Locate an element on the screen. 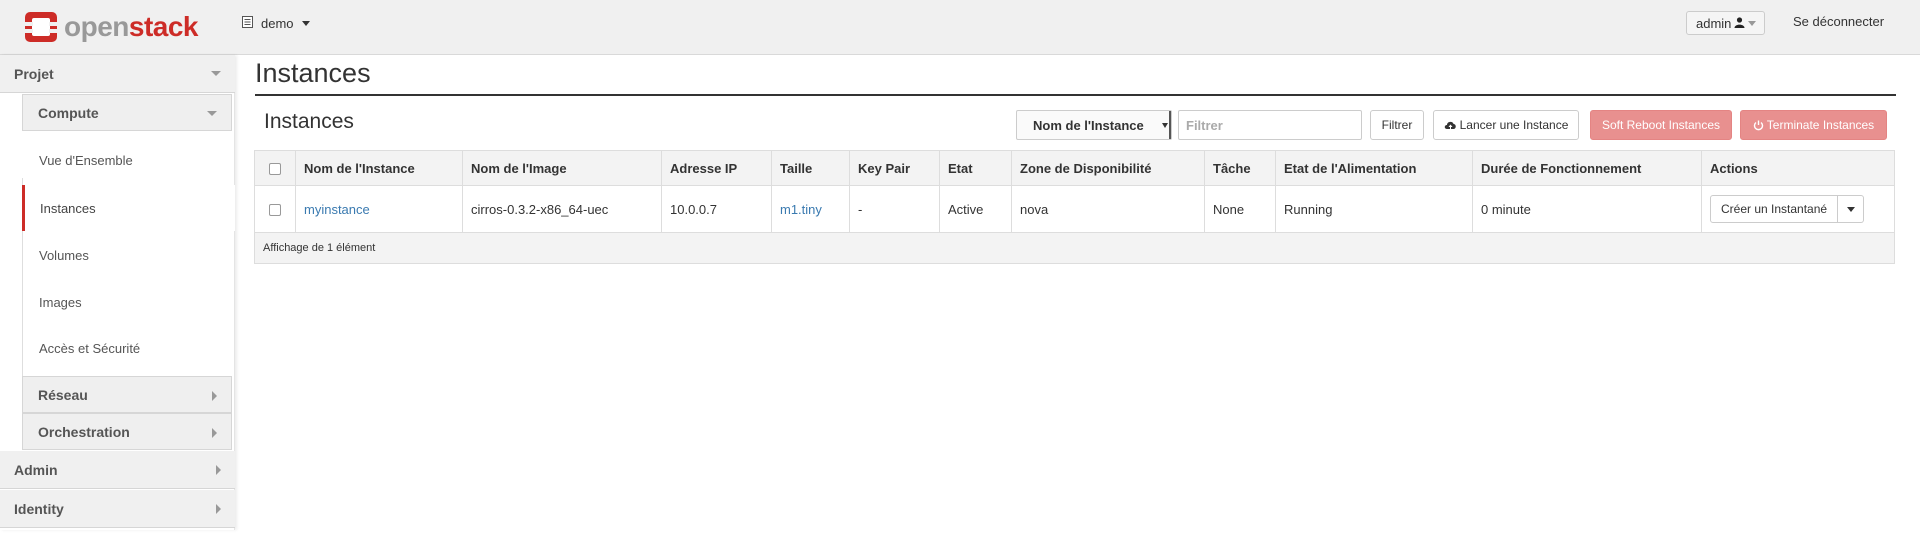 This screenshot has width=1920, height=543. sidebar-item-instances: Instances is located at coordinates (128, 208).